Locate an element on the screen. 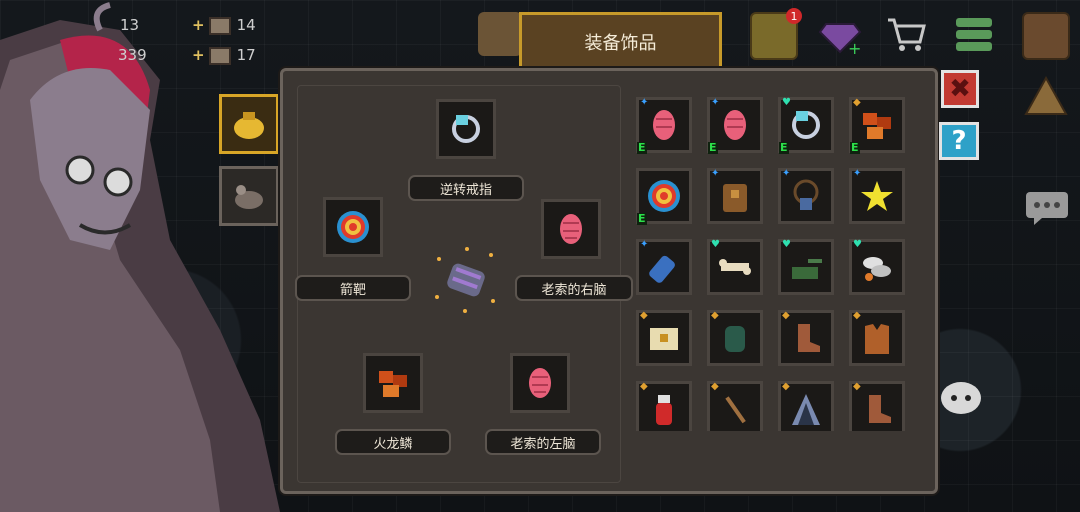 Image resolution: width=1080 pixels, height=512 pixels. equip-slot-bottom-right is located at coordinates (540, 383).